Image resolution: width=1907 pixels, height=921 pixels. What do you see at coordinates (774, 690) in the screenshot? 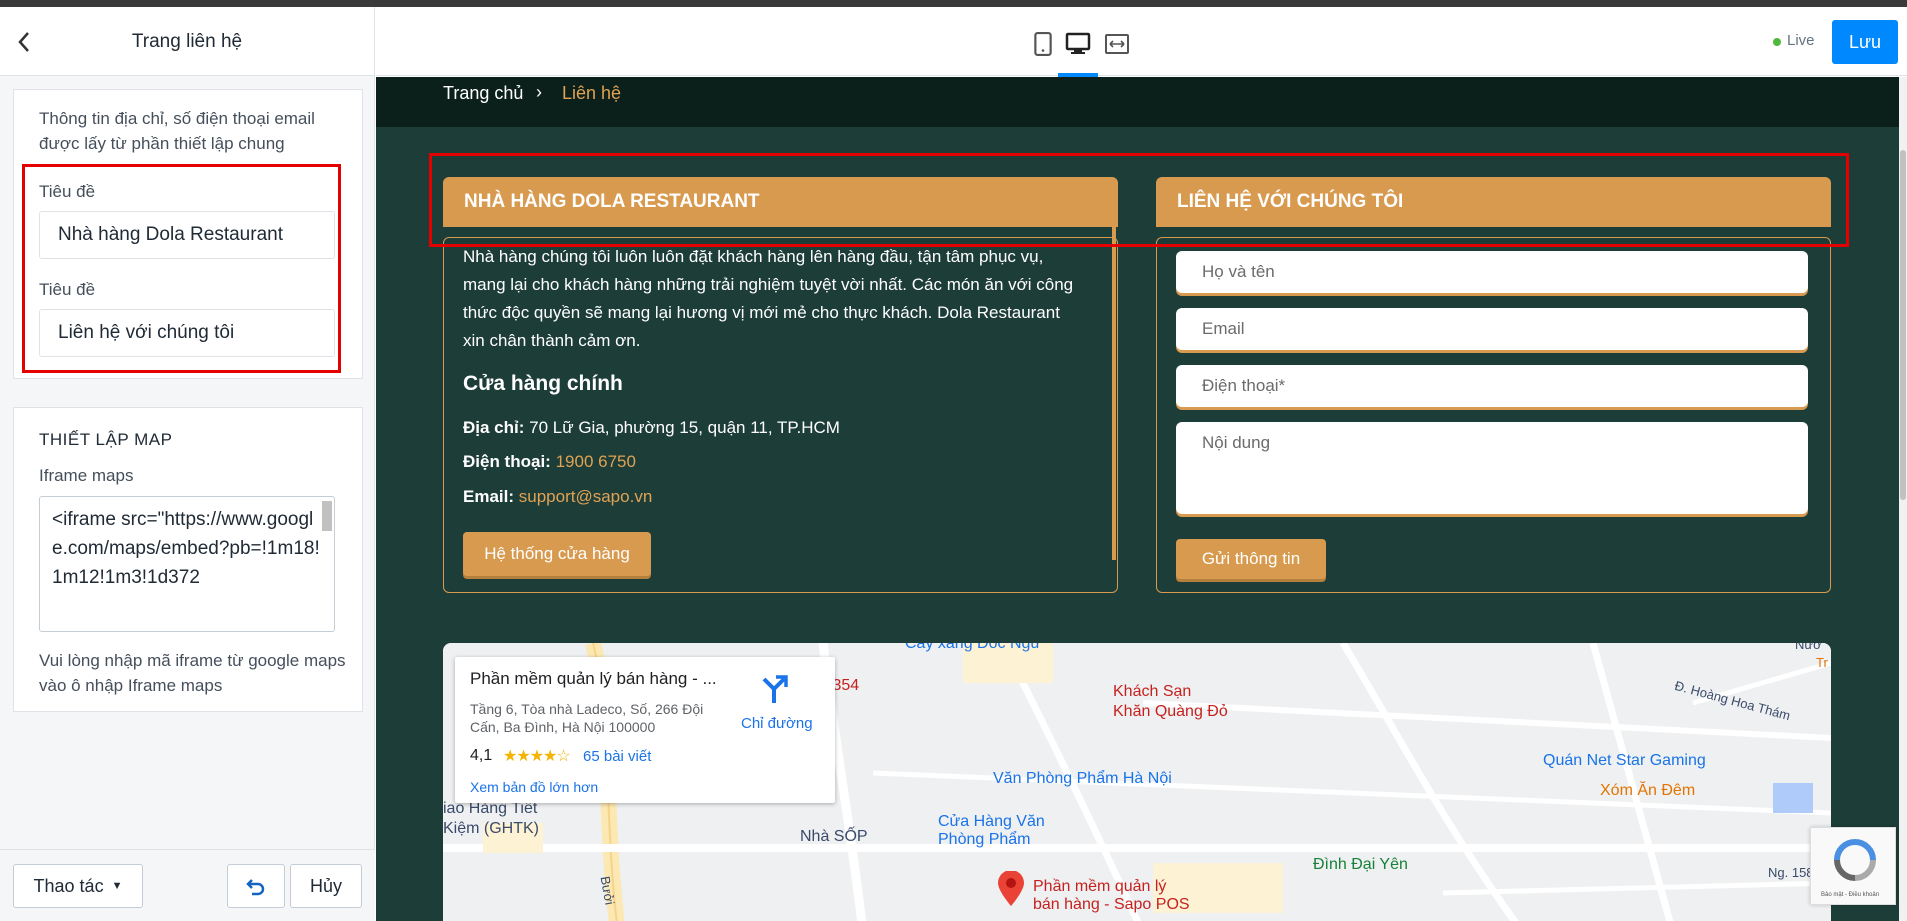
I see `directions-icon` at bounding box center [774, 690].